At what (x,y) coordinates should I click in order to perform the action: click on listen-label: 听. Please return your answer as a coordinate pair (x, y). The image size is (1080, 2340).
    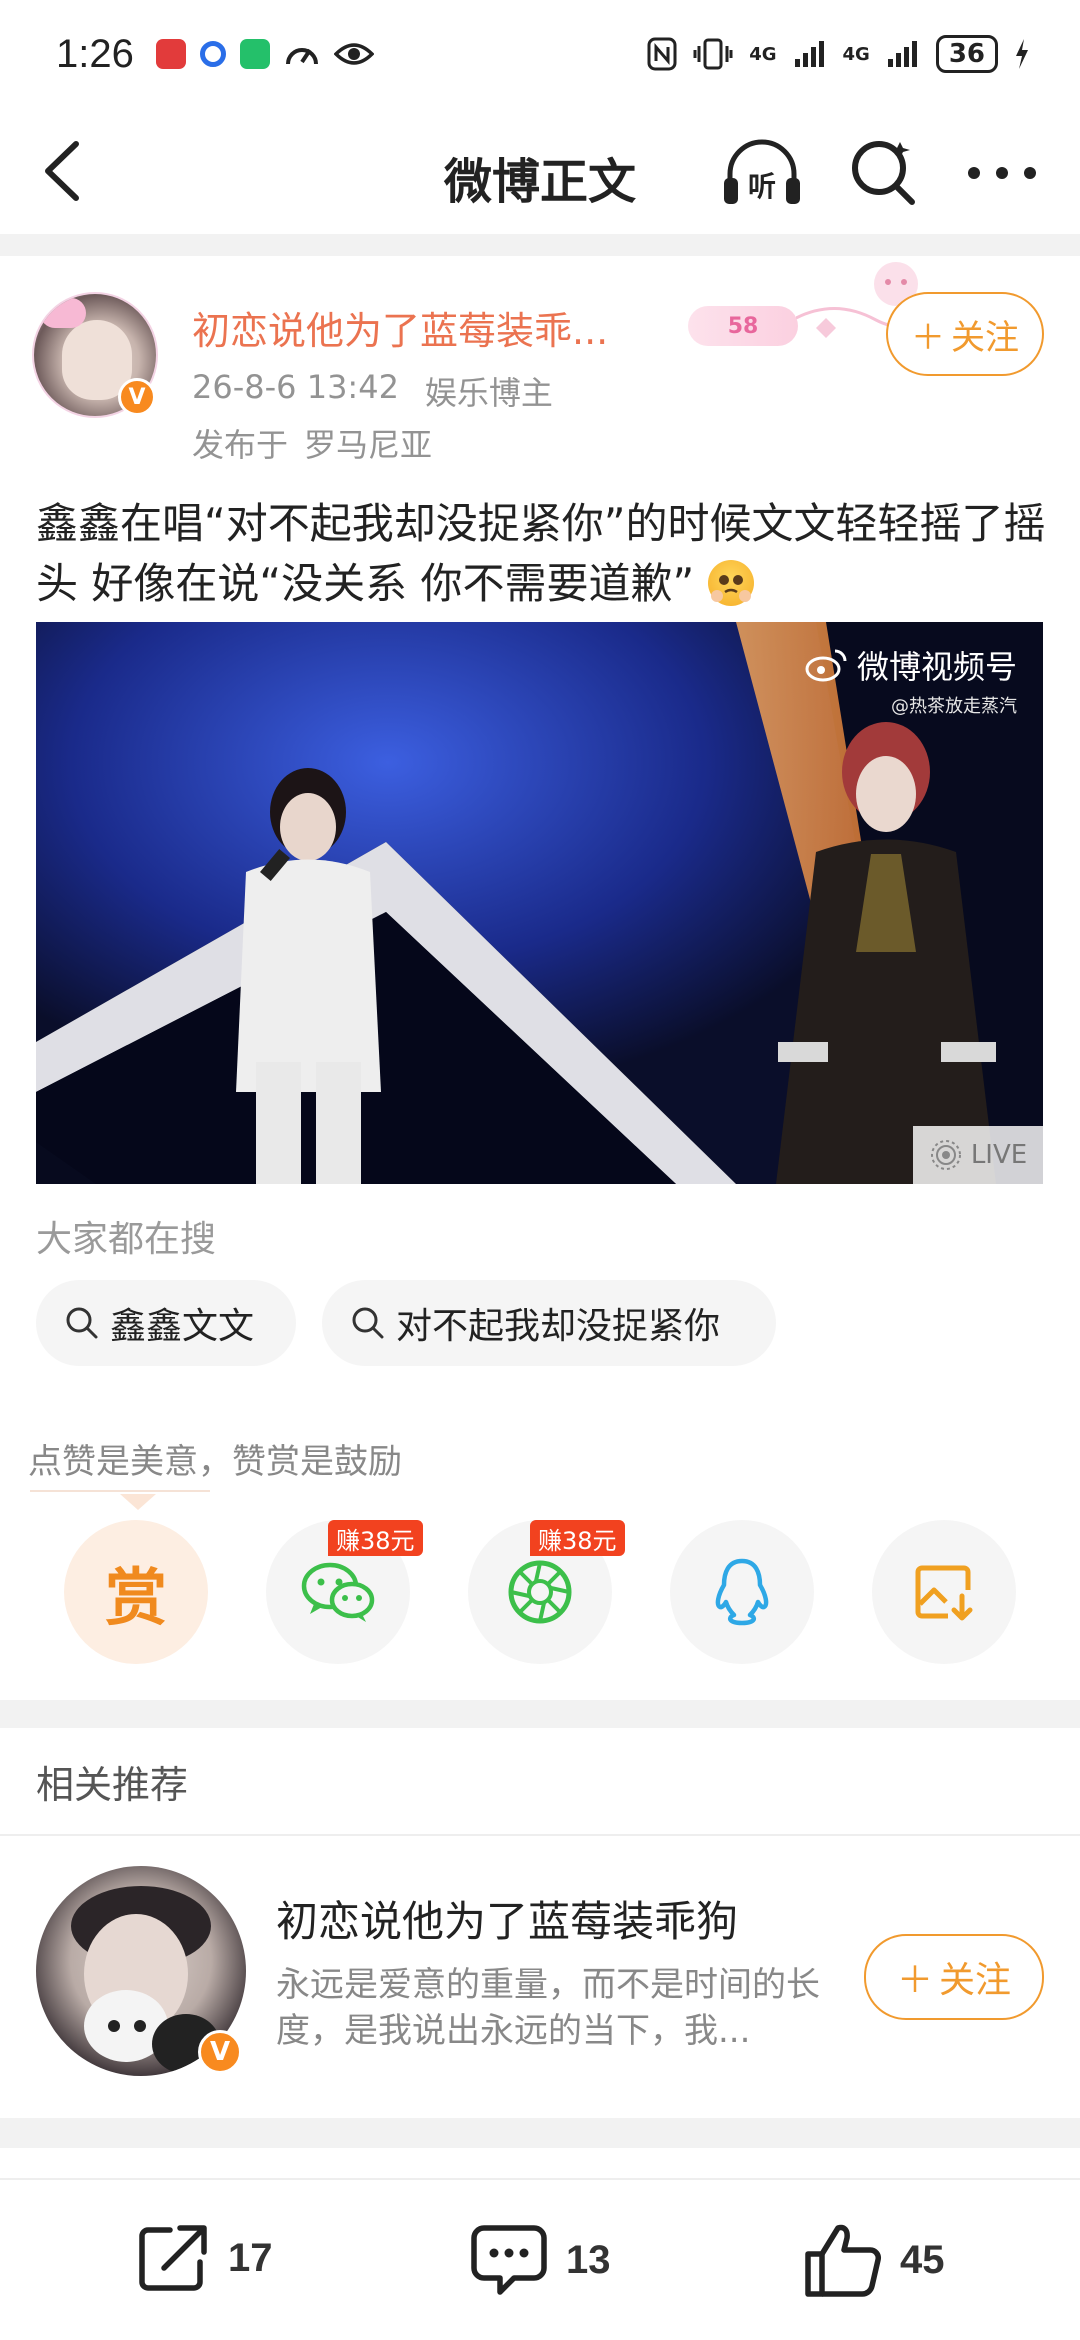
    Looking at the image, I should click on (762, 186).